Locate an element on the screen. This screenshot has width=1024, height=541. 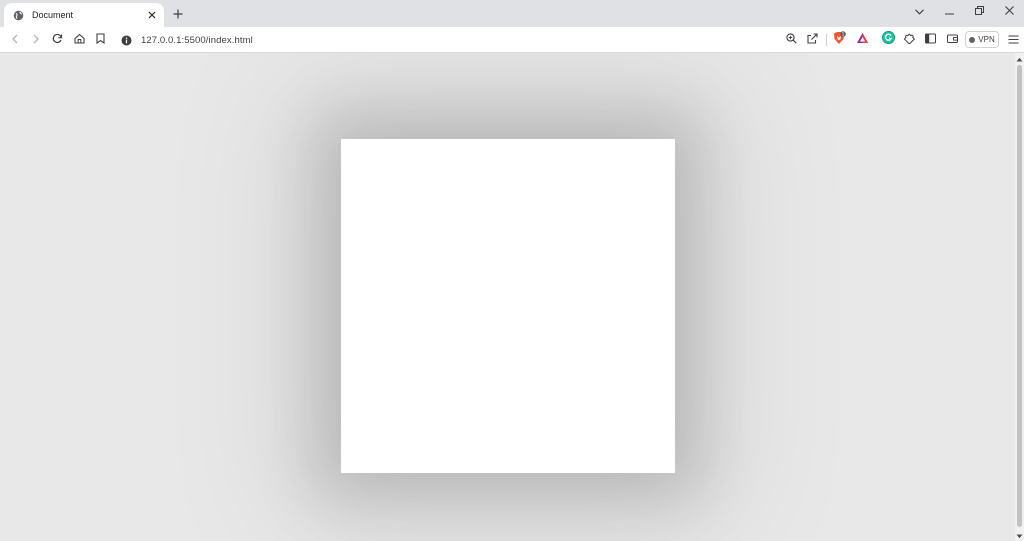
zoom-button is located at coordinates (791, 40).